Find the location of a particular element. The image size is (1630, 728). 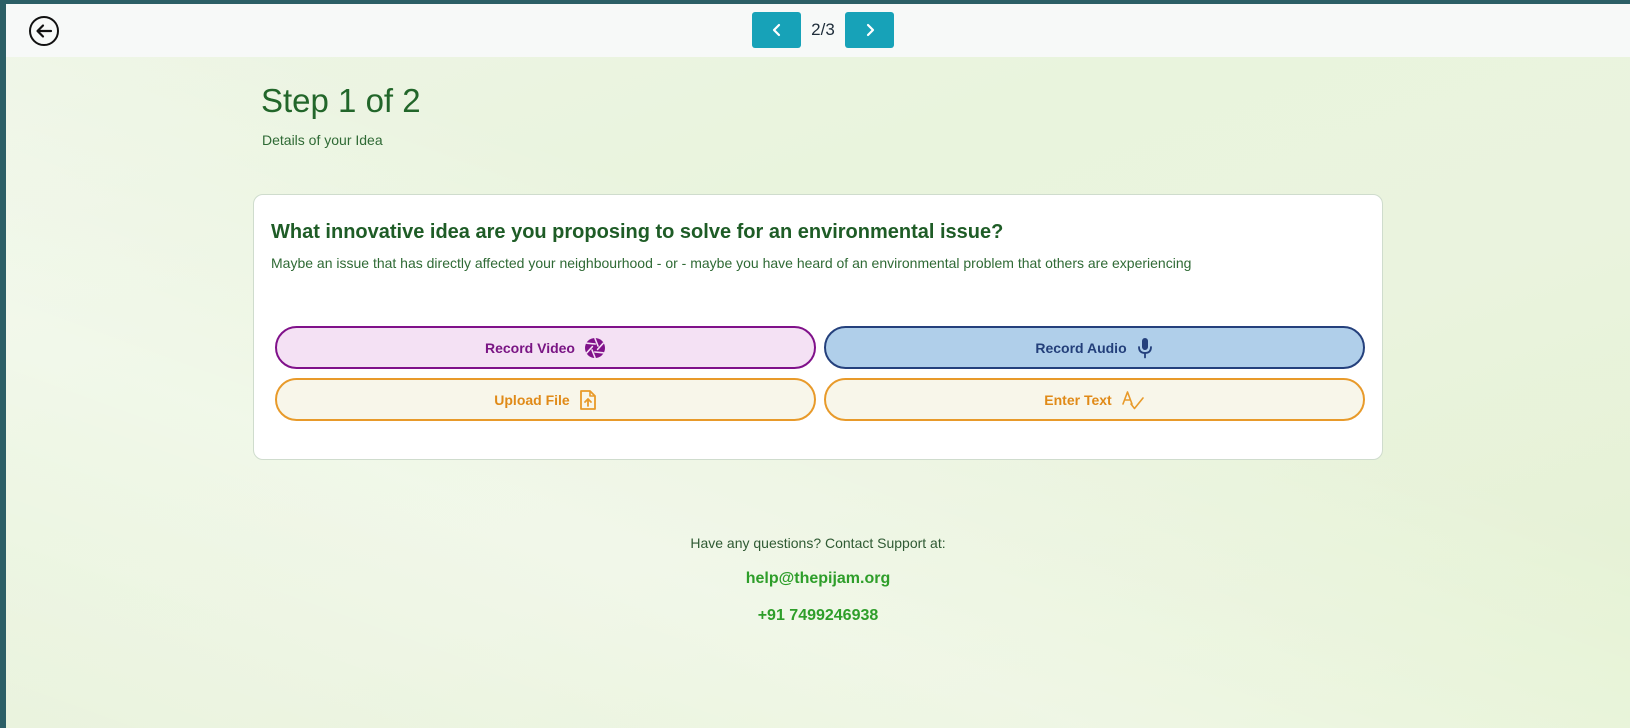

chevron-right-icon is located at coordinates (870, 30).